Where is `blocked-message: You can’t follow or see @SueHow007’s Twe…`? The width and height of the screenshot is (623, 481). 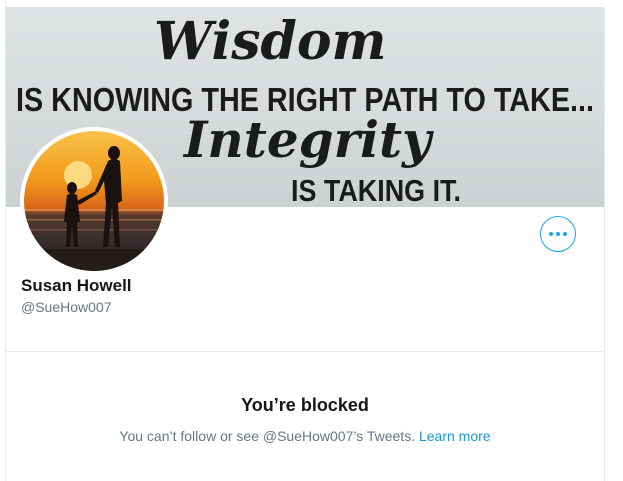
blocked-message: You can’t follow or see @SueHow007’s Twe… is located at coordinates (267, 436).